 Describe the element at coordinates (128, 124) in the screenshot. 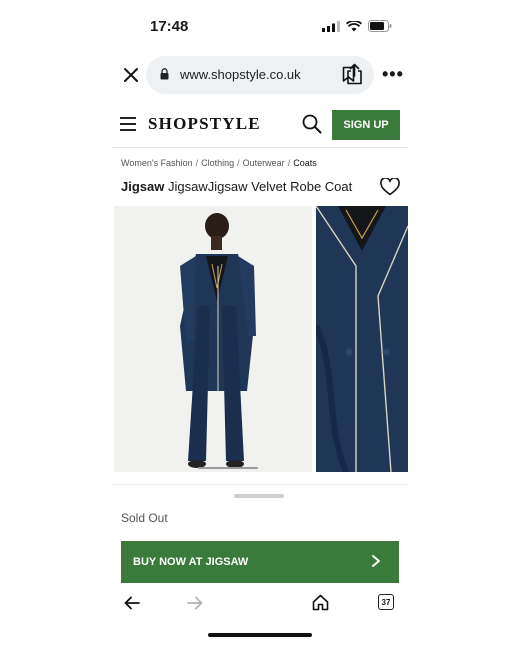

I see `menu-icon` at that location.